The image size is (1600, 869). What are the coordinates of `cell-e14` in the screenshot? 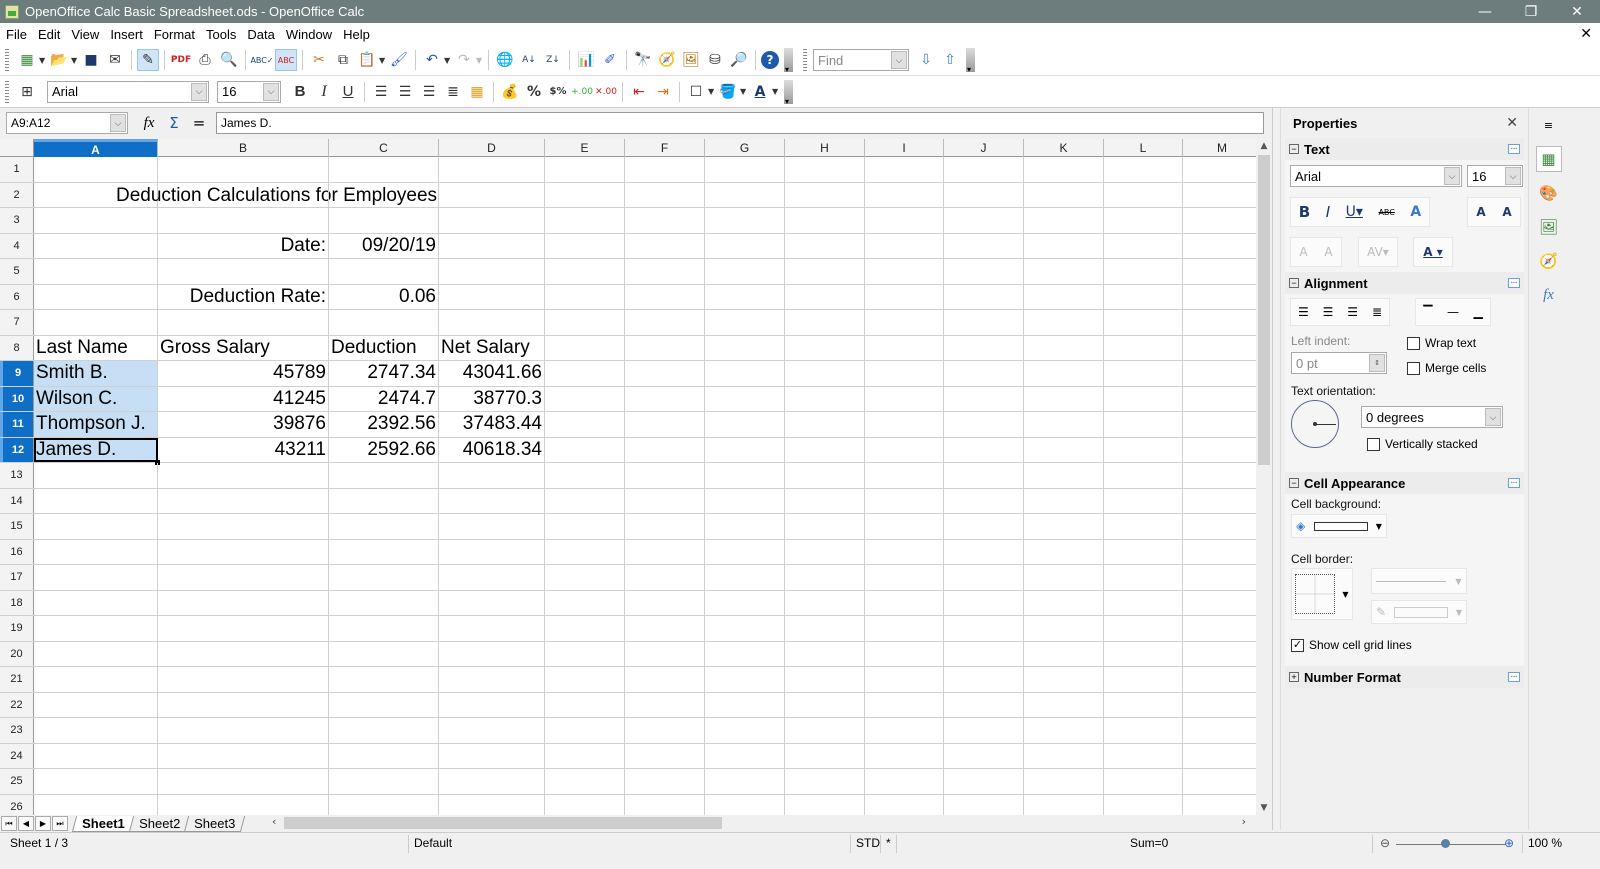 It's located at (585, 500).